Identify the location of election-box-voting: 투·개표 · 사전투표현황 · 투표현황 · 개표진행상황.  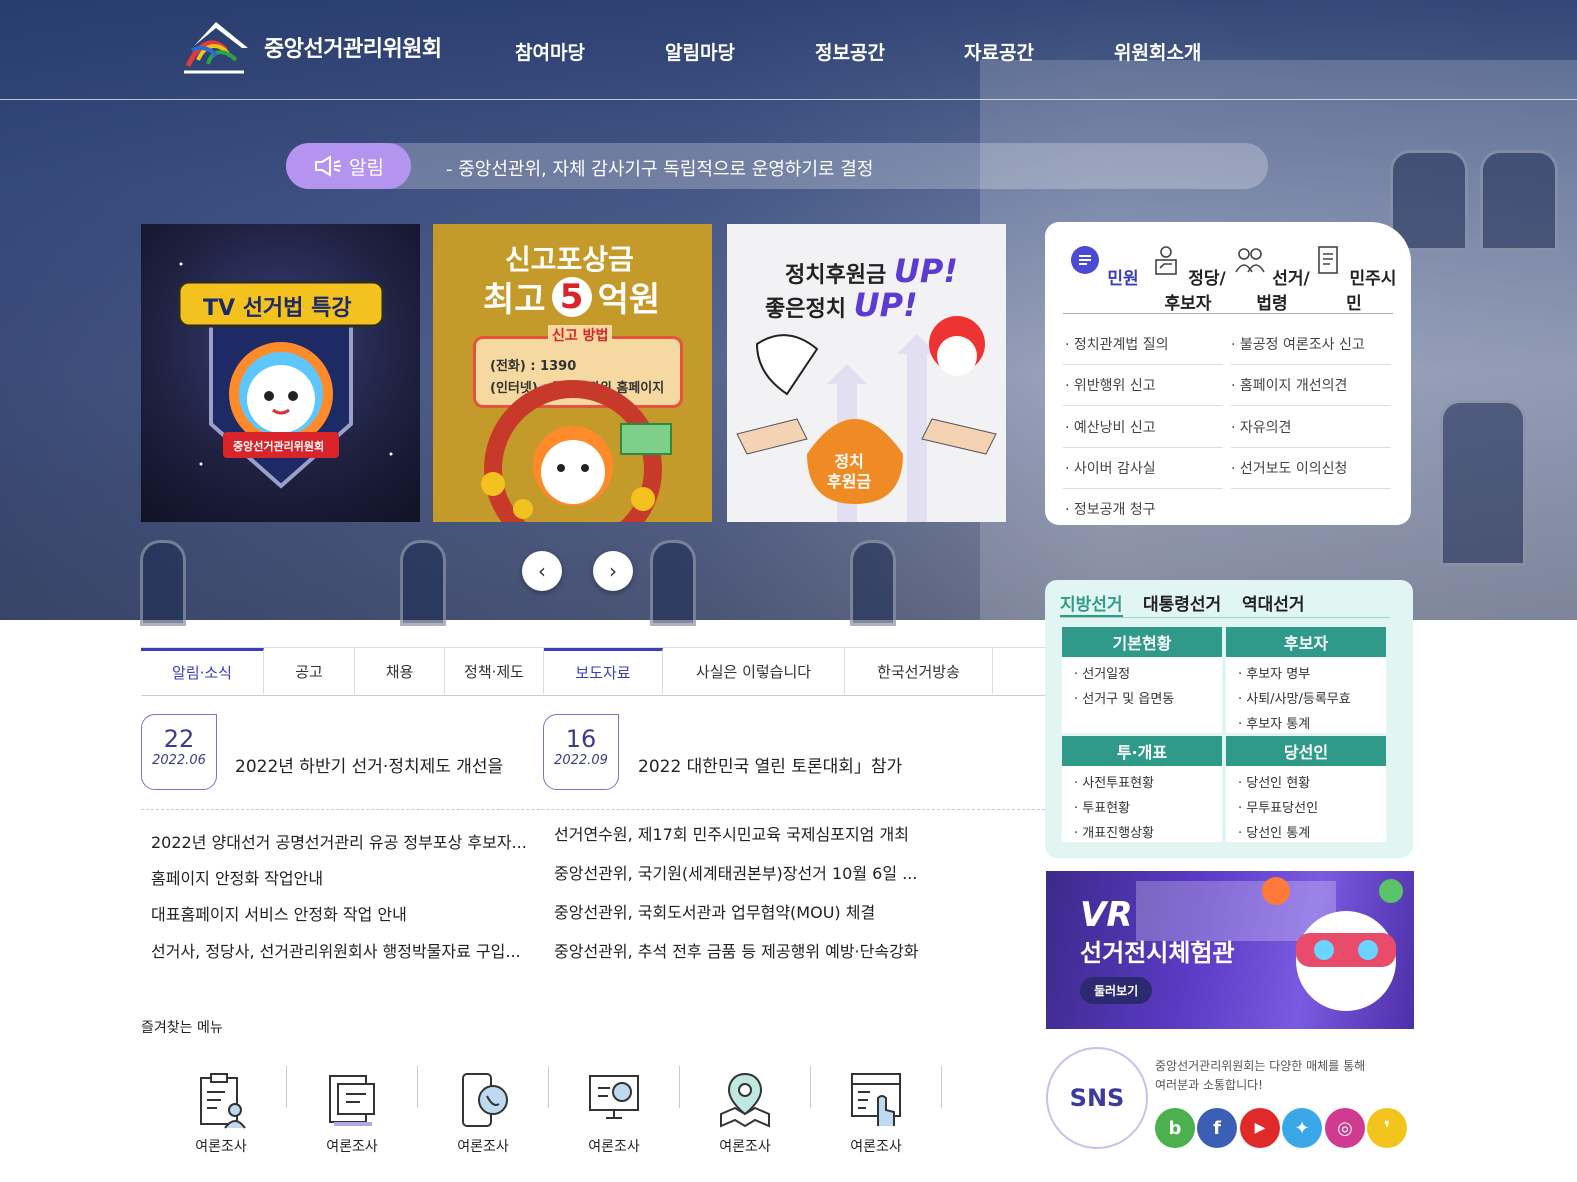
(1142, 789).